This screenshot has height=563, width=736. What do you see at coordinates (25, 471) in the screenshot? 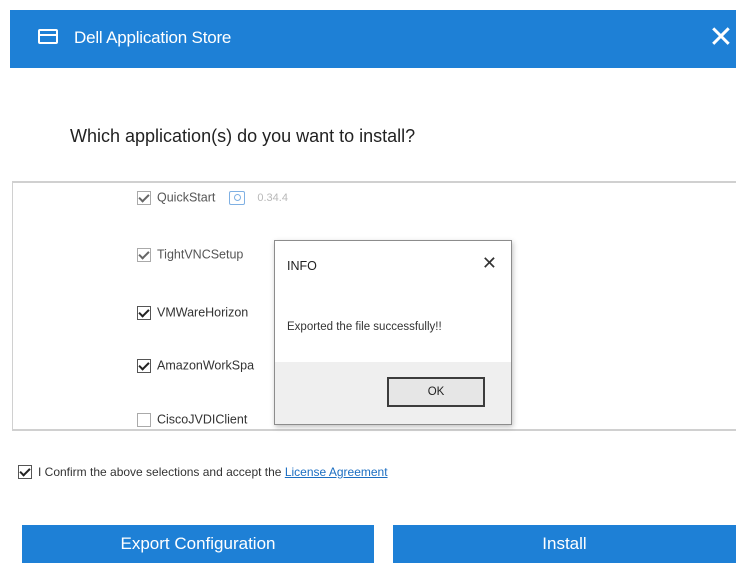
I see `confirm-checkbox` at bounding box center [25, 471].